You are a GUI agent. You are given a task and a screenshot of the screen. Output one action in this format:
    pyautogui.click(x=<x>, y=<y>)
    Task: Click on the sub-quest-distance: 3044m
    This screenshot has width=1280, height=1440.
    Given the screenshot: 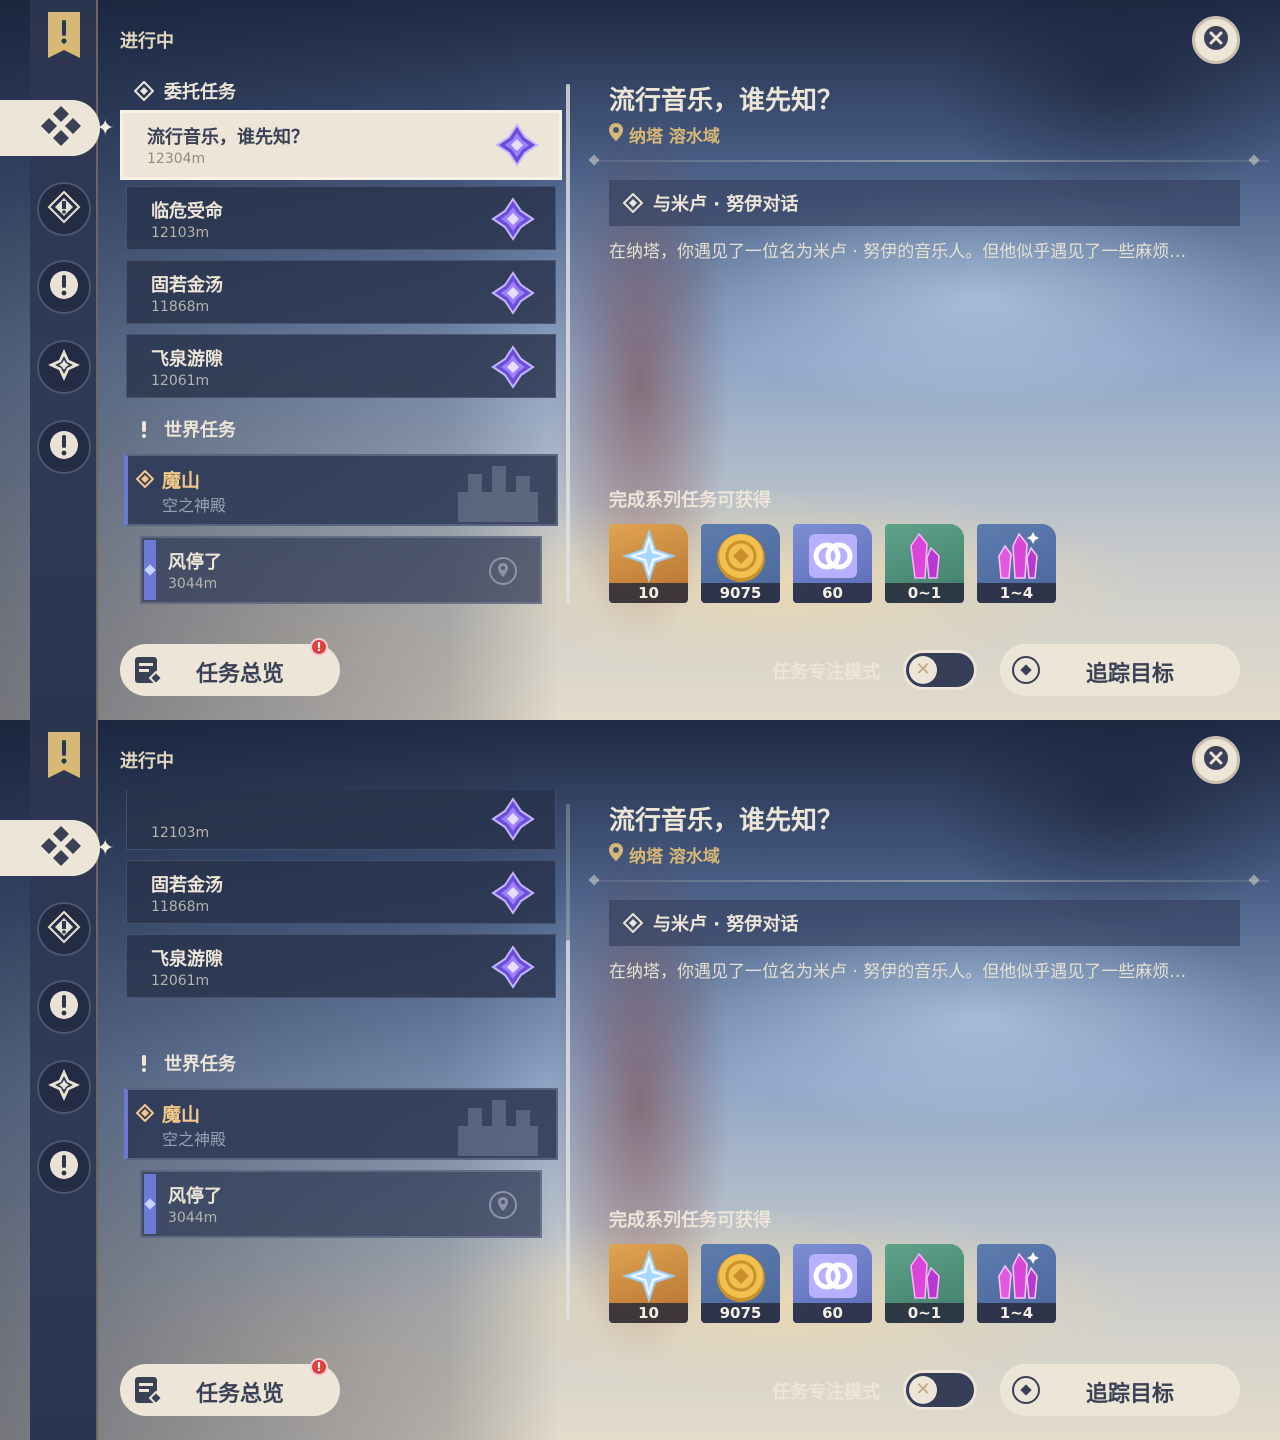 What is the action you would take?
    pyautogui.click(x=193, y=584)
    